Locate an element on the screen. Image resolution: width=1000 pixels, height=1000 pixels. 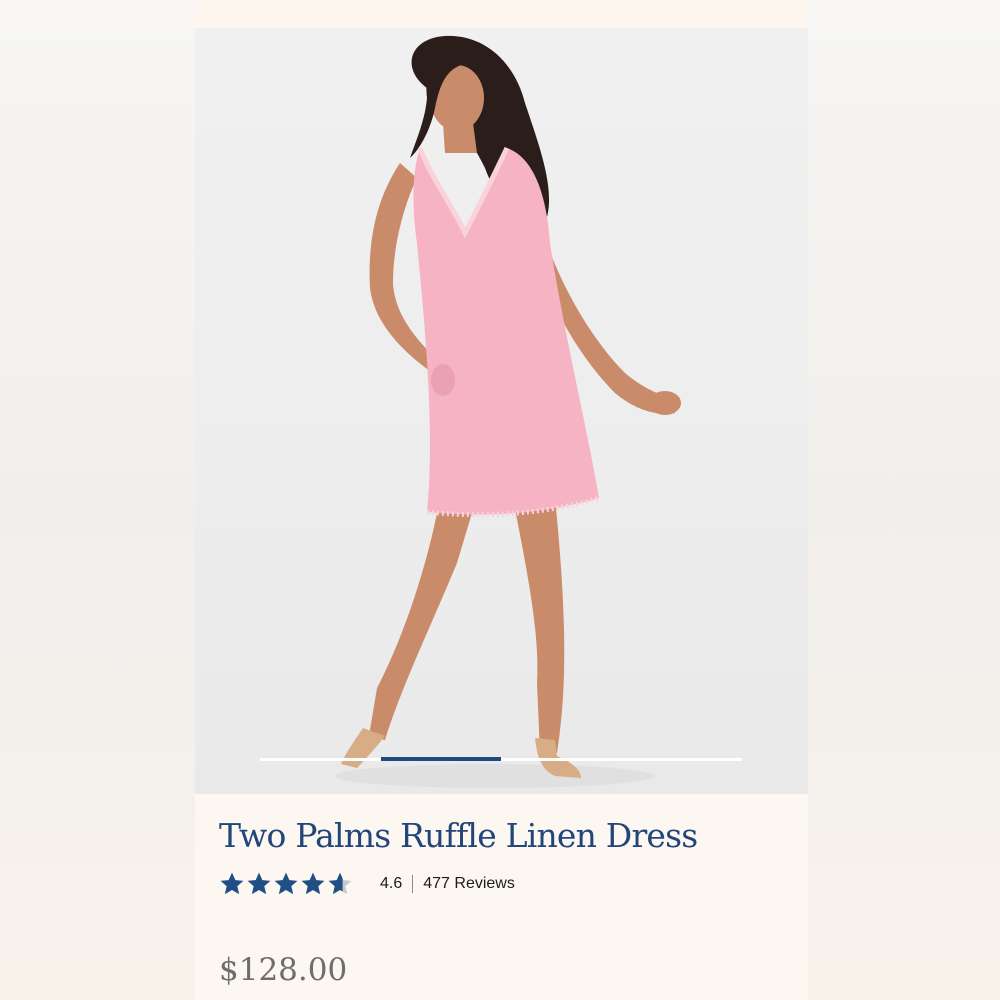
carousel-progress-indicator is located at coordinates (440, 759).